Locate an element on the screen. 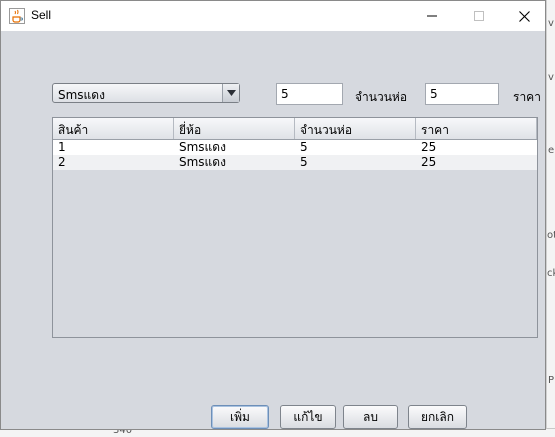  minimize-button is located at coordinates (432, 16).